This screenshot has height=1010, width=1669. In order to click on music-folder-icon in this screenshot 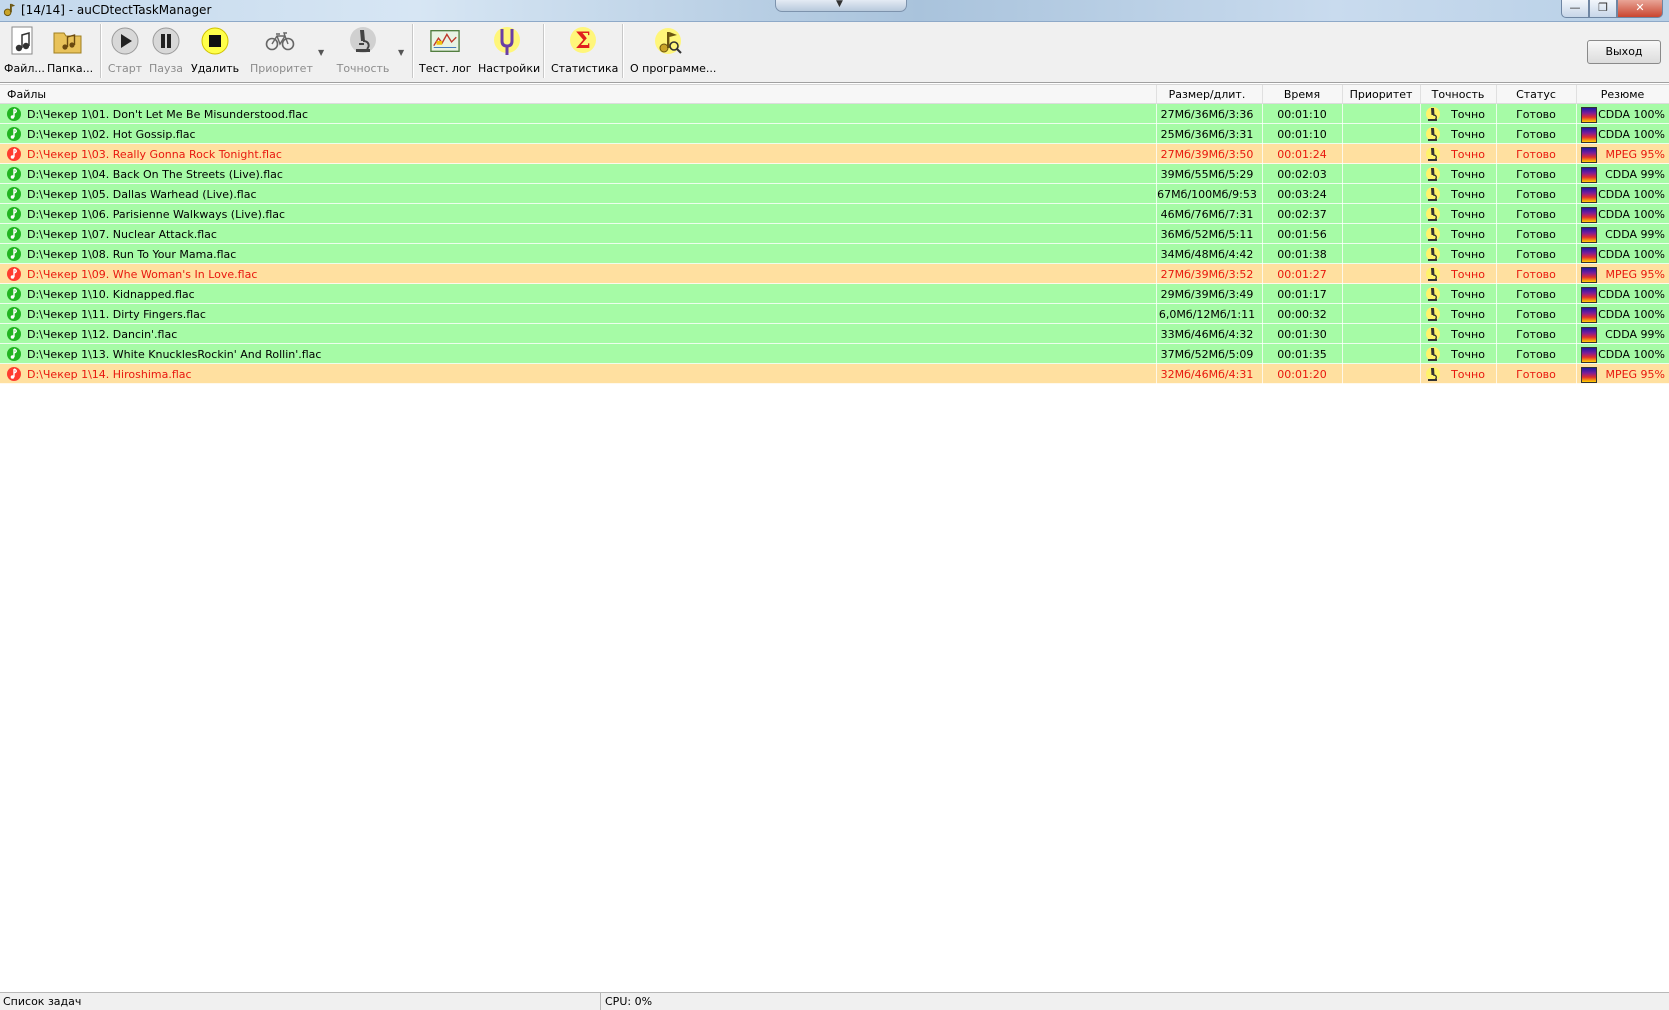, I will do `click(68, 41)`.